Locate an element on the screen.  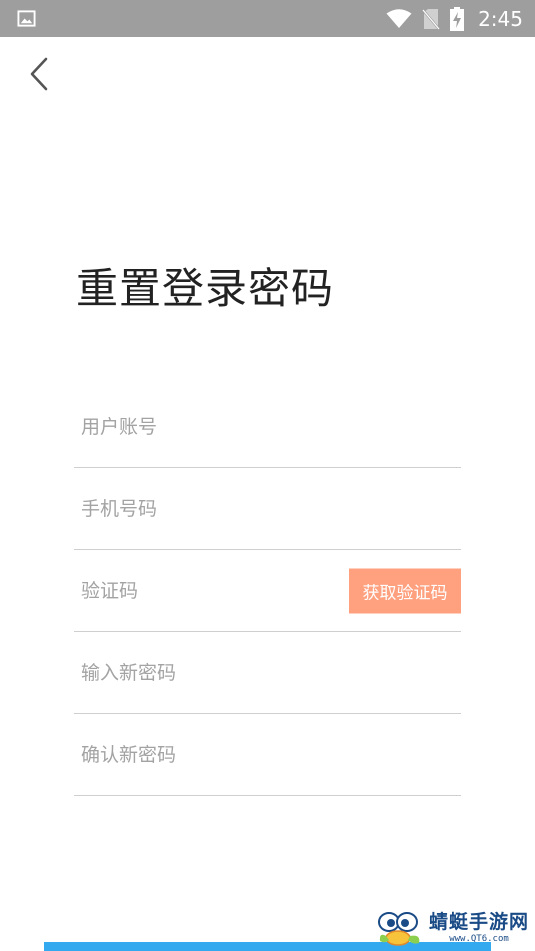
watermark-name: 蜻蜓手游网 is located at coordinates (478, 921).